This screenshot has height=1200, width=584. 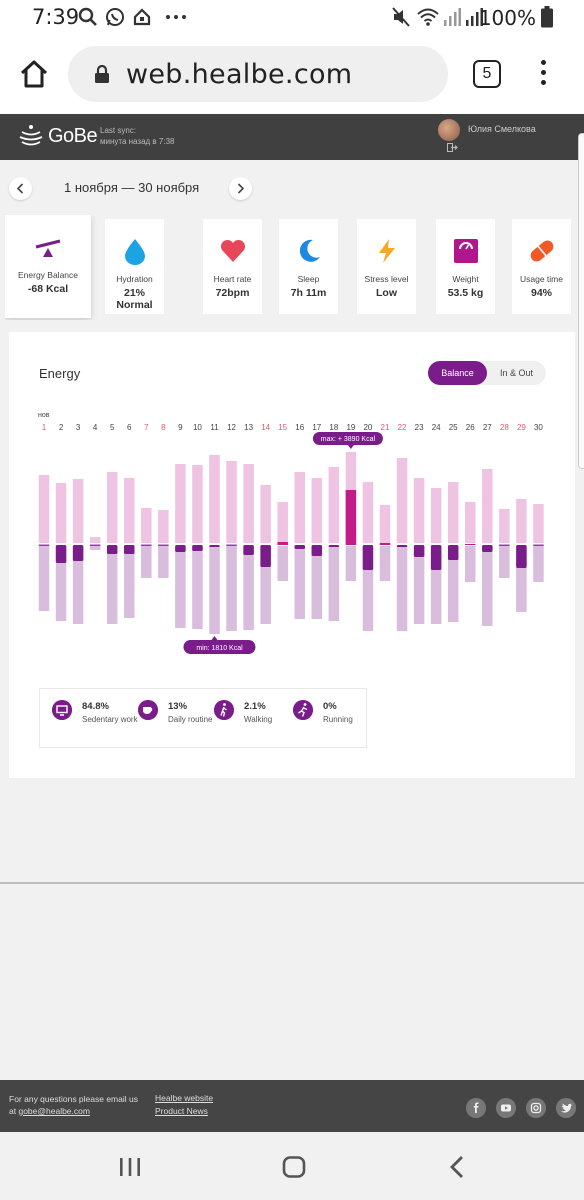 I want to click on sync-label: Last sync:, so click(x=118, y=130).